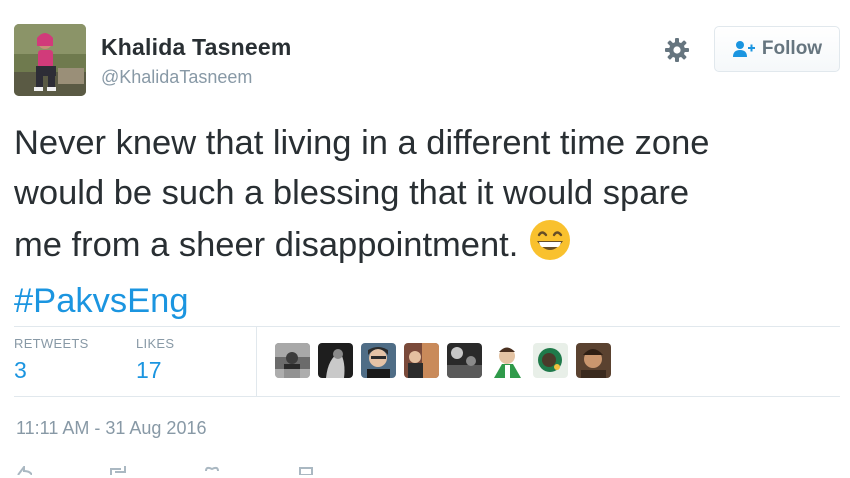 The width and height of the screenshot is (850, 478). I want to click on retweets-stat: RETWEETS 3, so click(51, 360).